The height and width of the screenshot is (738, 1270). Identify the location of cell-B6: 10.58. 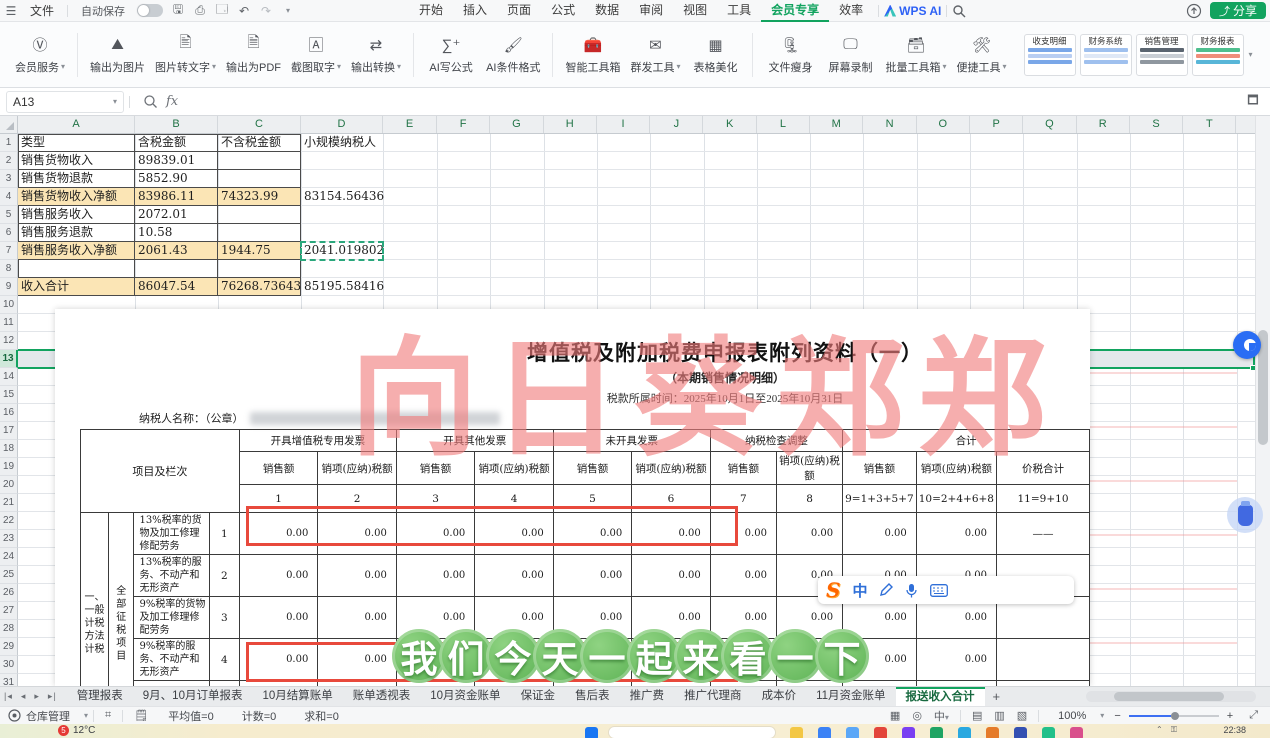
(176, 233).